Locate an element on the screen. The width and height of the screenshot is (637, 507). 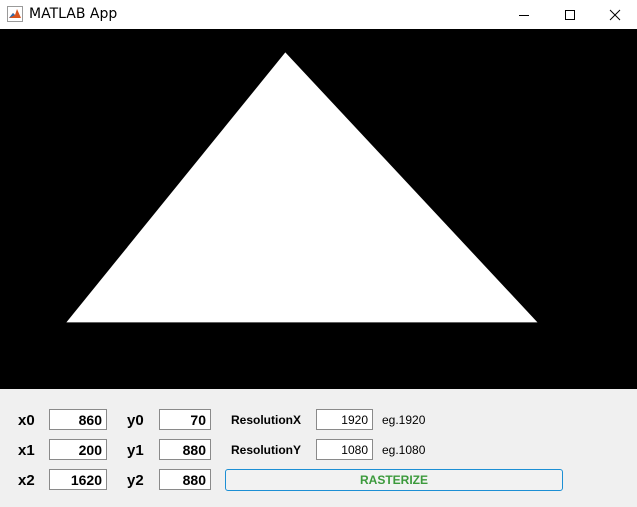
x2-field is located at coordinates (78, 479).